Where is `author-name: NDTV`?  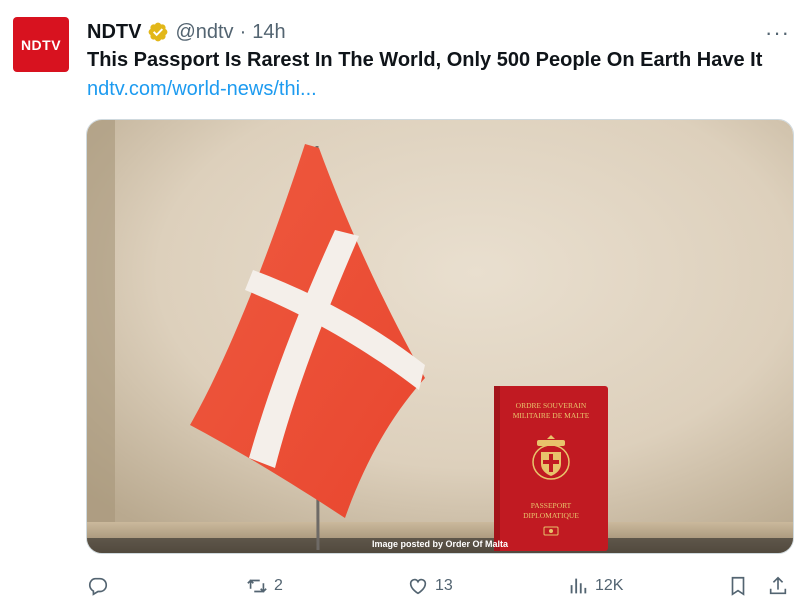 author-name: NDTV is located at coordinates (114, 32).